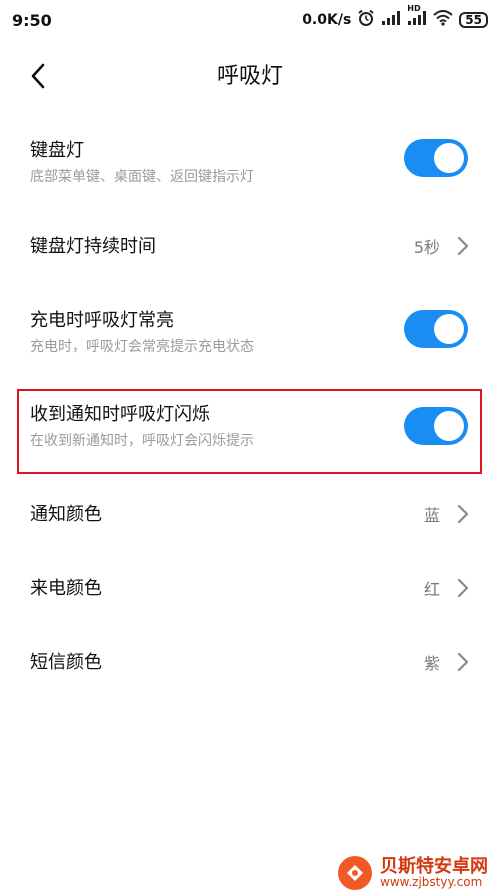 The image size is (500, 896). Describe the element at coordinates (66, 588) in the screenshot. I see `row-title: 来电颜色` at that location.